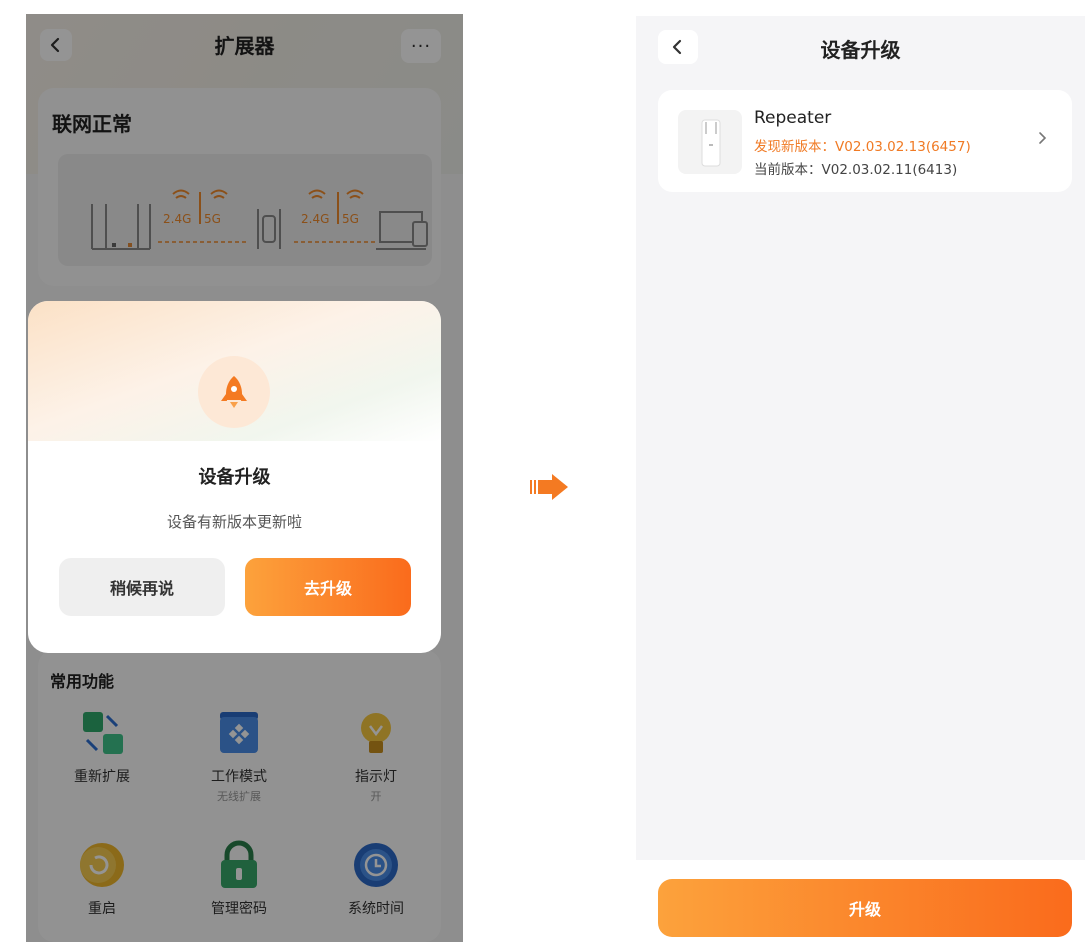 This screenshot has height=942, width=1085. Describe the element at coordinates (710, 142) in the screenshot. I see `repeater-image` at that location.